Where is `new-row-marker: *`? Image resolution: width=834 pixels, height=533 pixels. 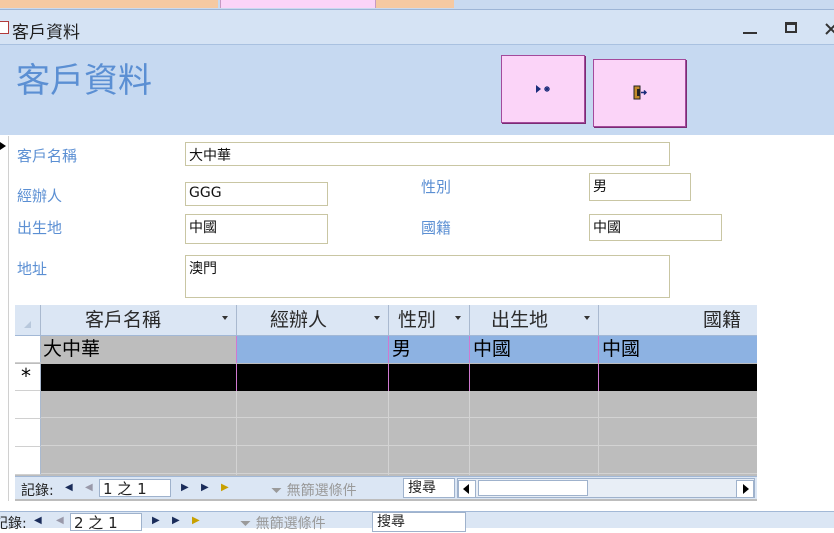 new-row-marker: * is located at coordinates (26, 376).